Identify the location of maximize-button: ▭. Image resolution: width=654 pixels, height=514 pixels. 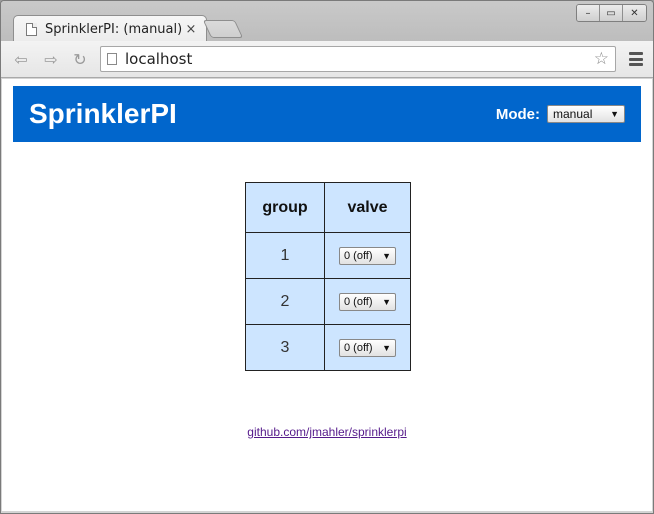
(611, 13).